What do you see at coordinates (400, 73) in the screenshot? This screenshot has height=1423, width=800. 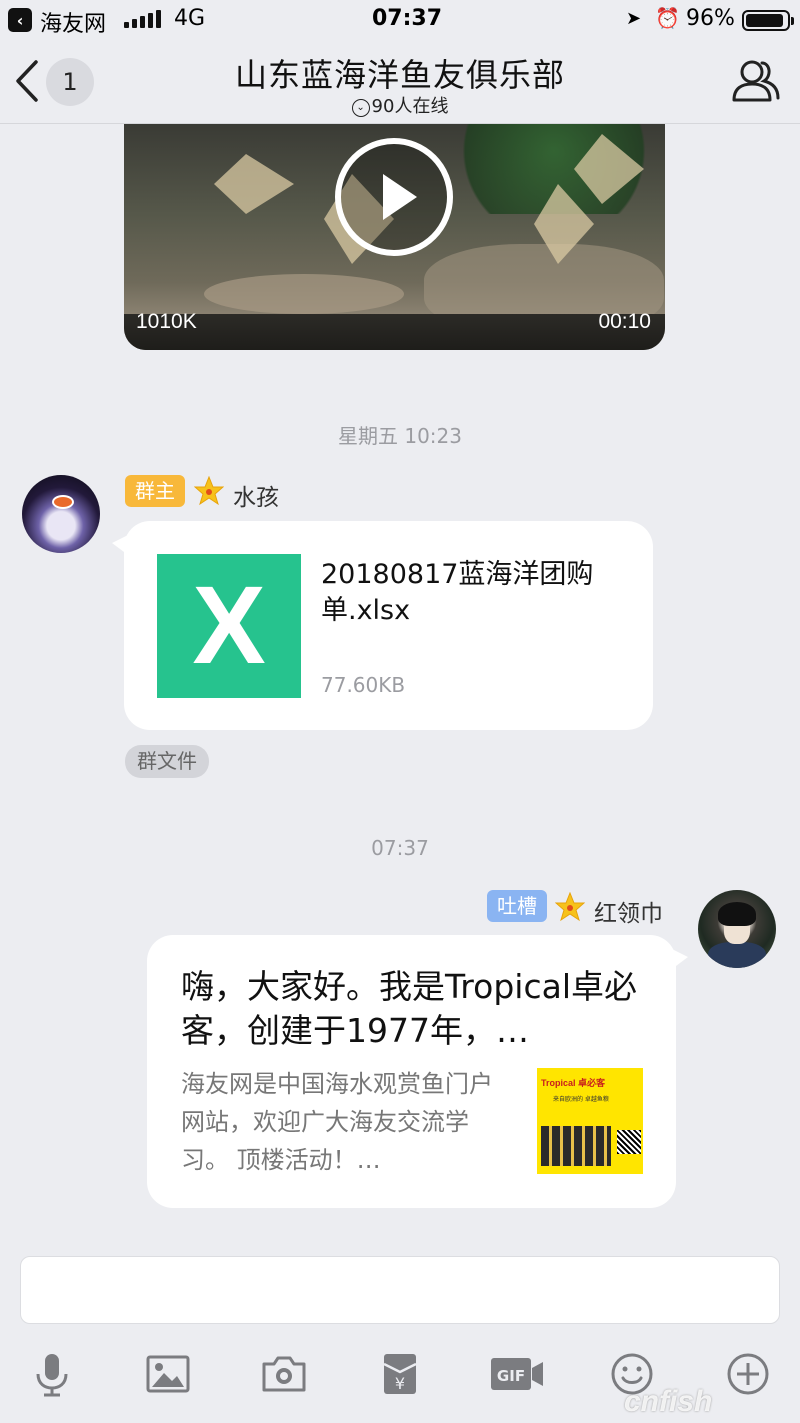 I see `chat-title: 山东蓝海洋鱼友俱乐部` at bounding box center [400, 73].